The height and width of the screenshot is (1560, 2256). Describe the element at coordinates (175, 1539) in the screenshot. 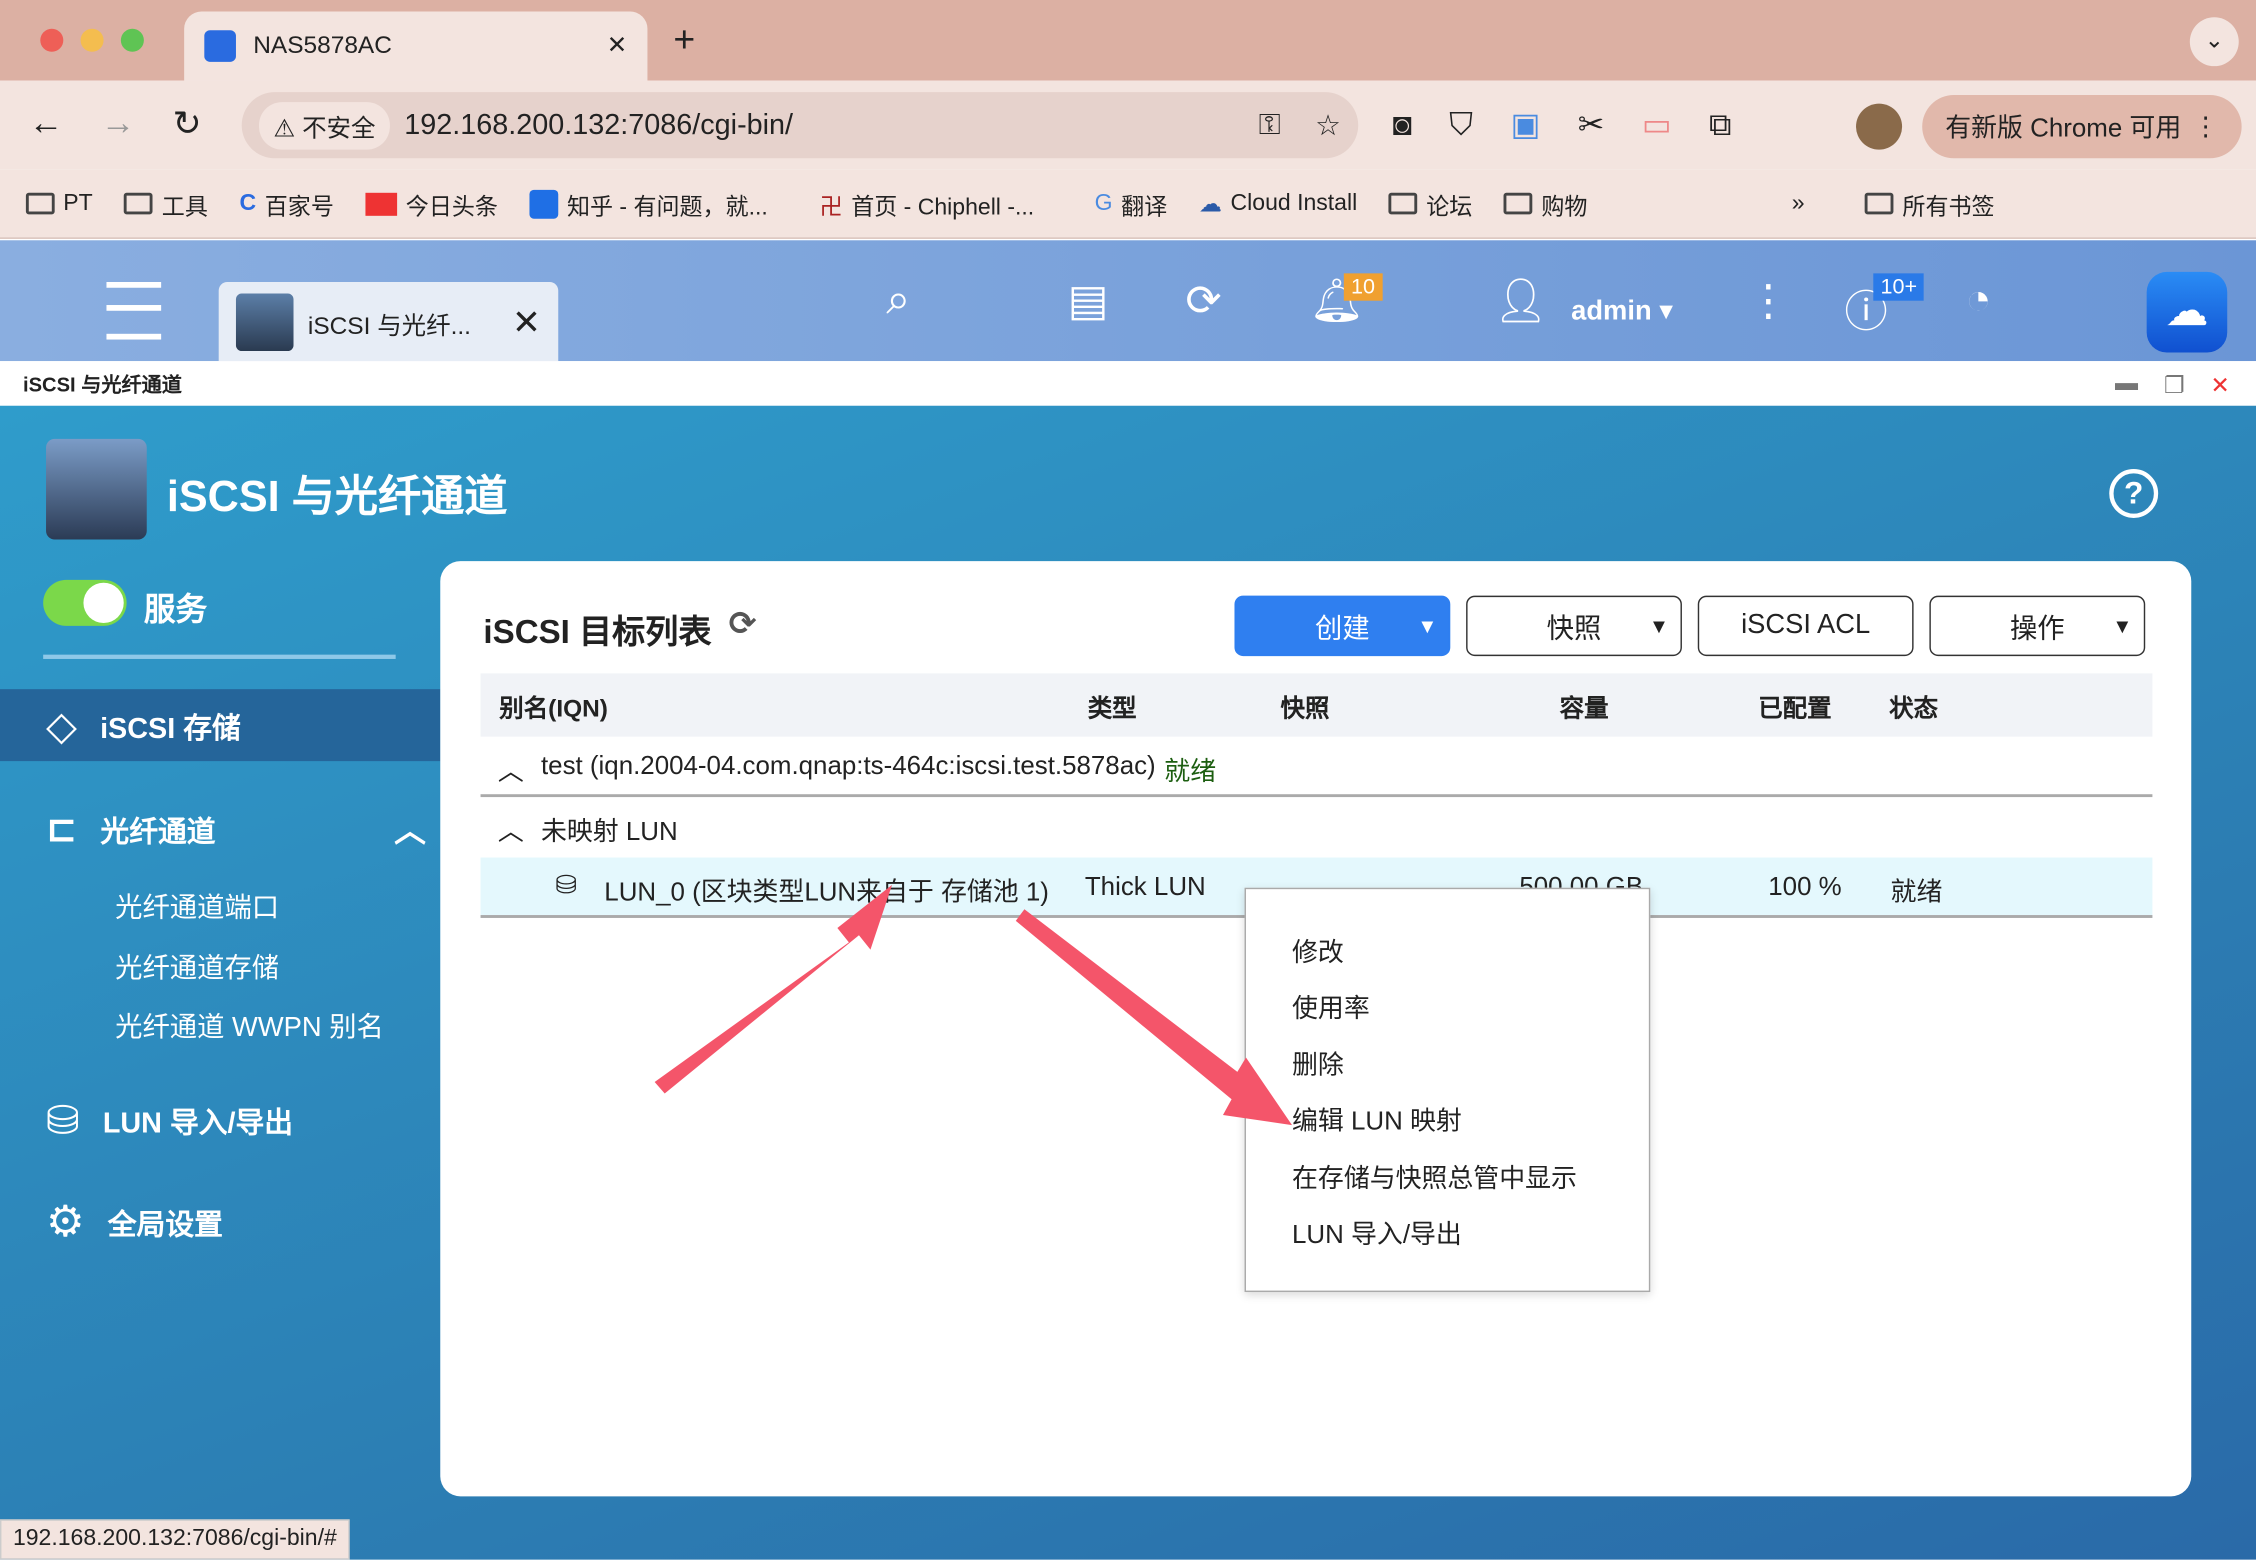

I see `status-bar-url: 192.168.200.132:7086/cgi-bin/#` at that location.